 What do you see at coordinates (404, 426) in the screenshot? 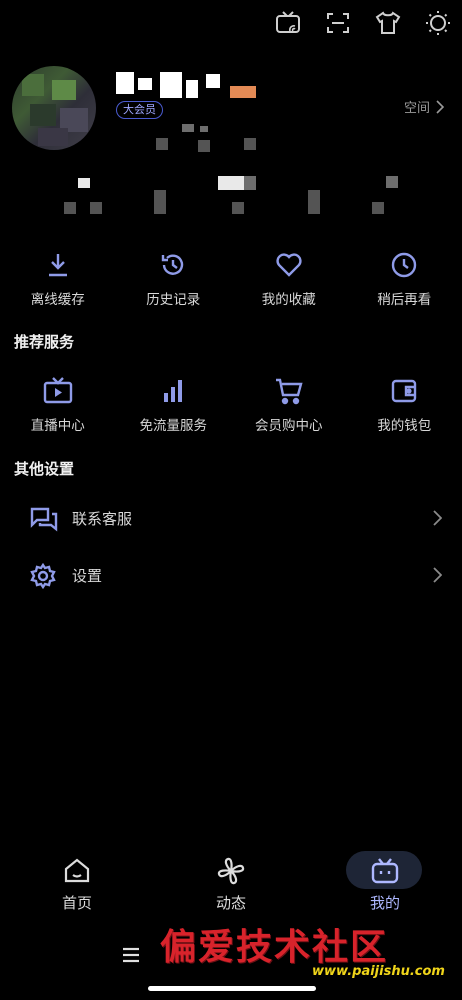
I see `service-label: 我的钱包` at bounding box center [404, 426].